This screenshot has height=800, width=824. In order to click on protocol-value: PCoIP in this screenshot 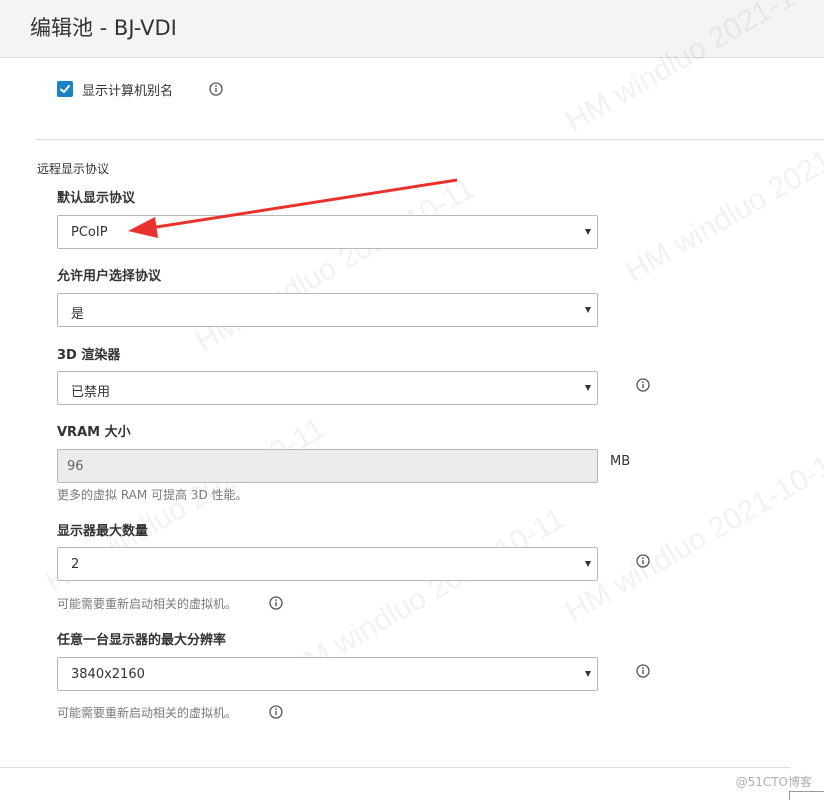, I will do `click(89, 232)`.